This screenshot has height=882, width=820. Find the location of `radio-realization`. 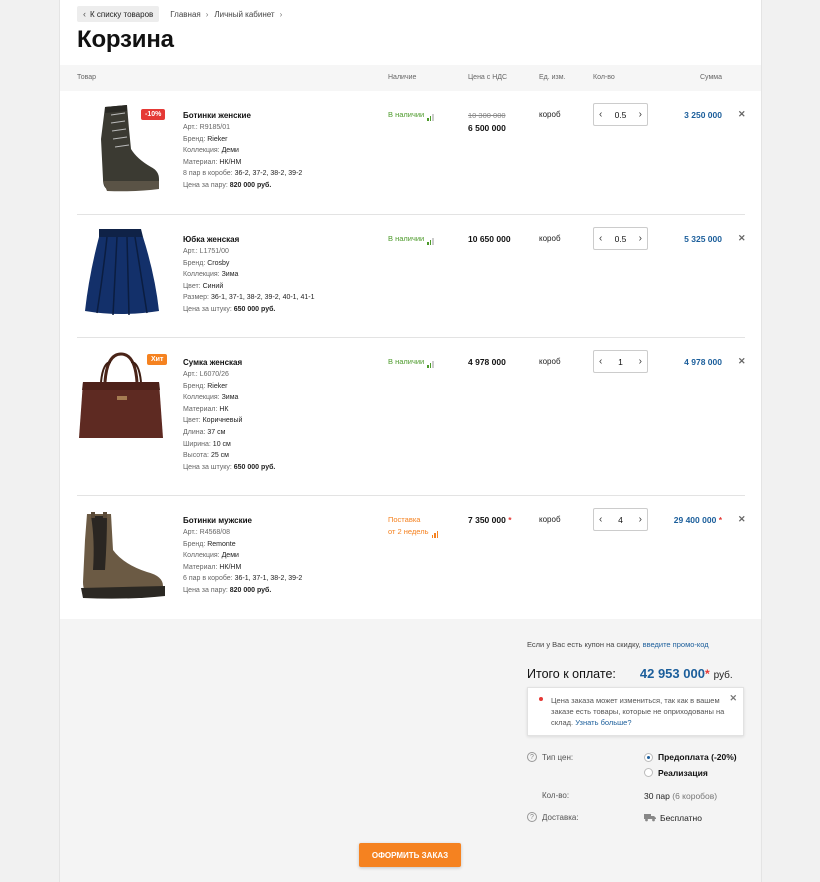

radio-realization is located at coordinates (648, 772).